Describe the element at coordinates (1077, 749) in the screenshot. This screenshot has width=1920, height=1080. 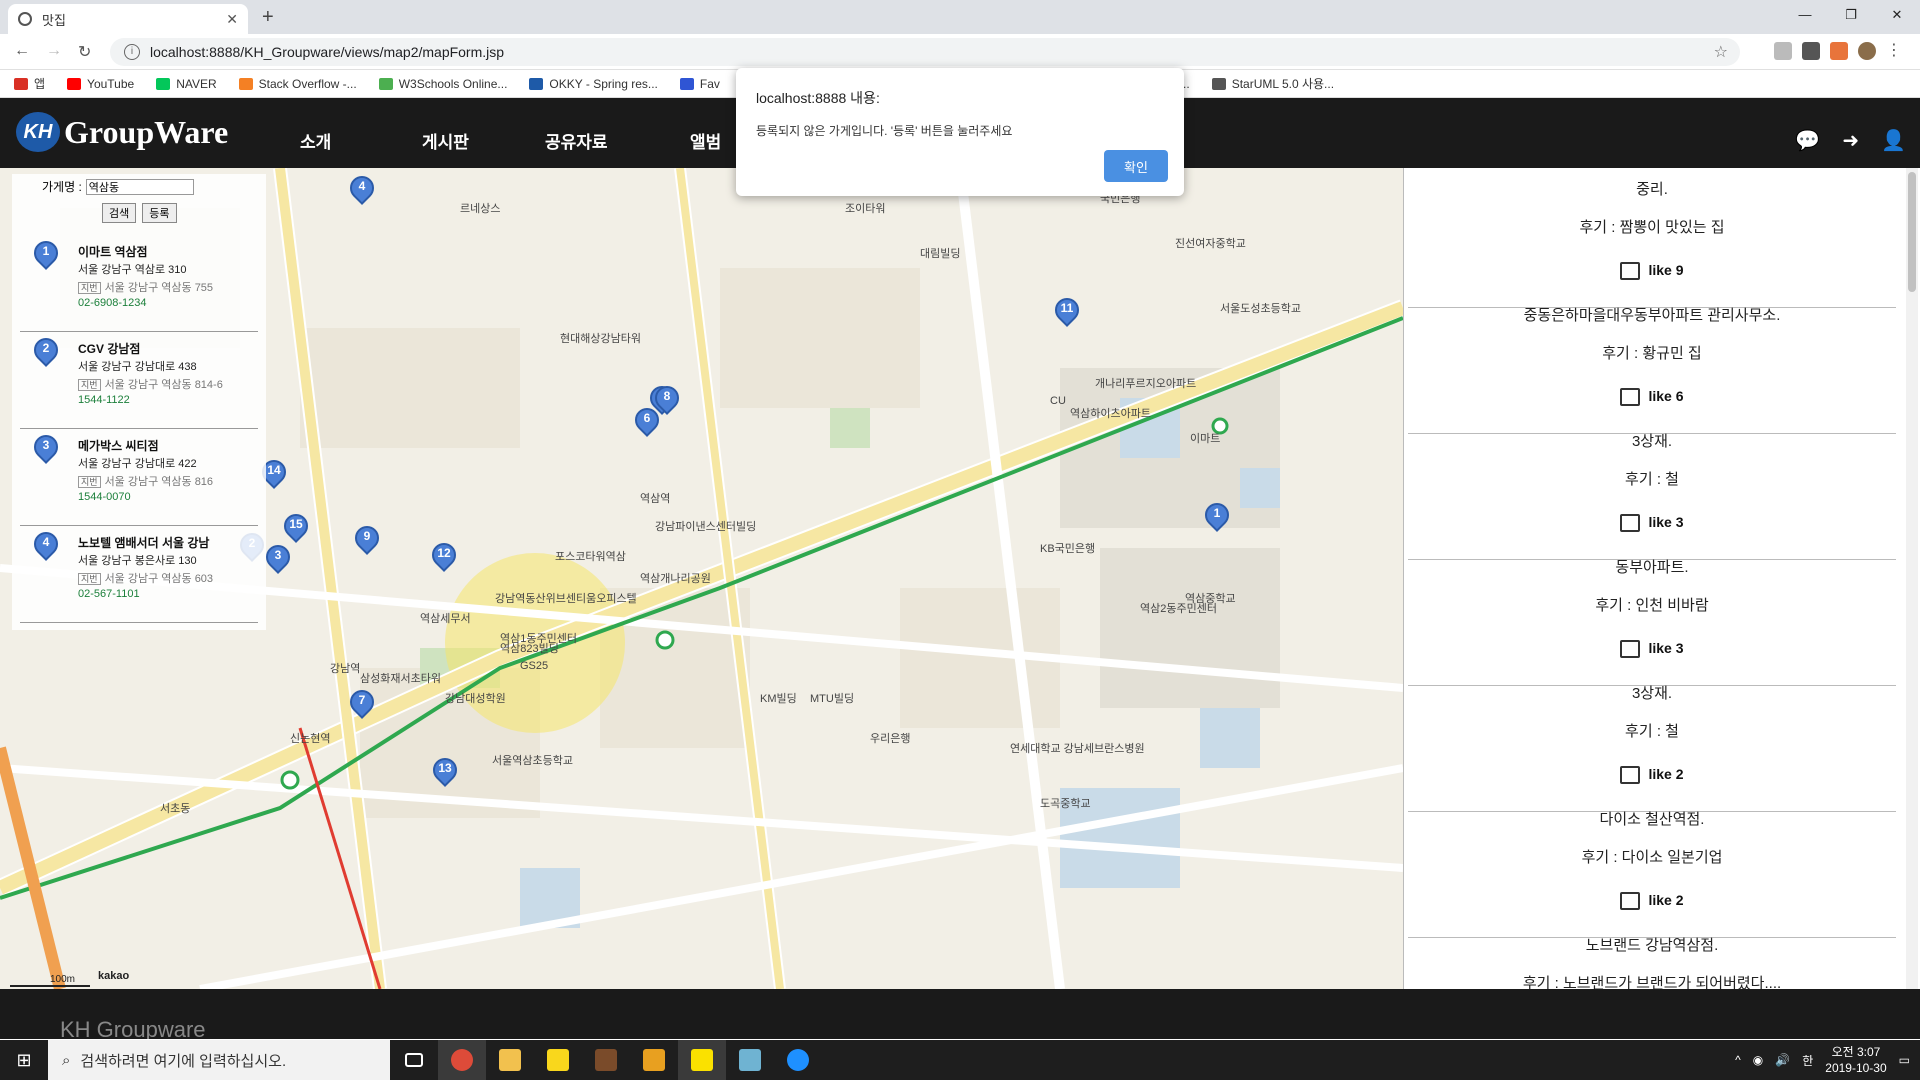
I see `map-label: 연세대학교 강남세브란스병원` at that location.